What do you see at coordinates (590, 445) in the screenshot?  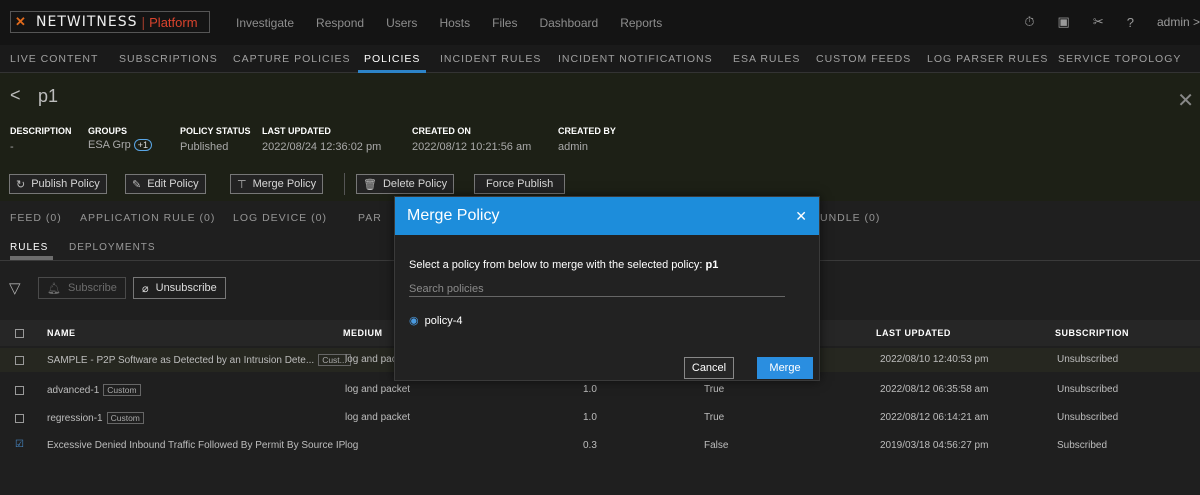 I see `rule-version: 0.3` at bounding box center [590, 445].